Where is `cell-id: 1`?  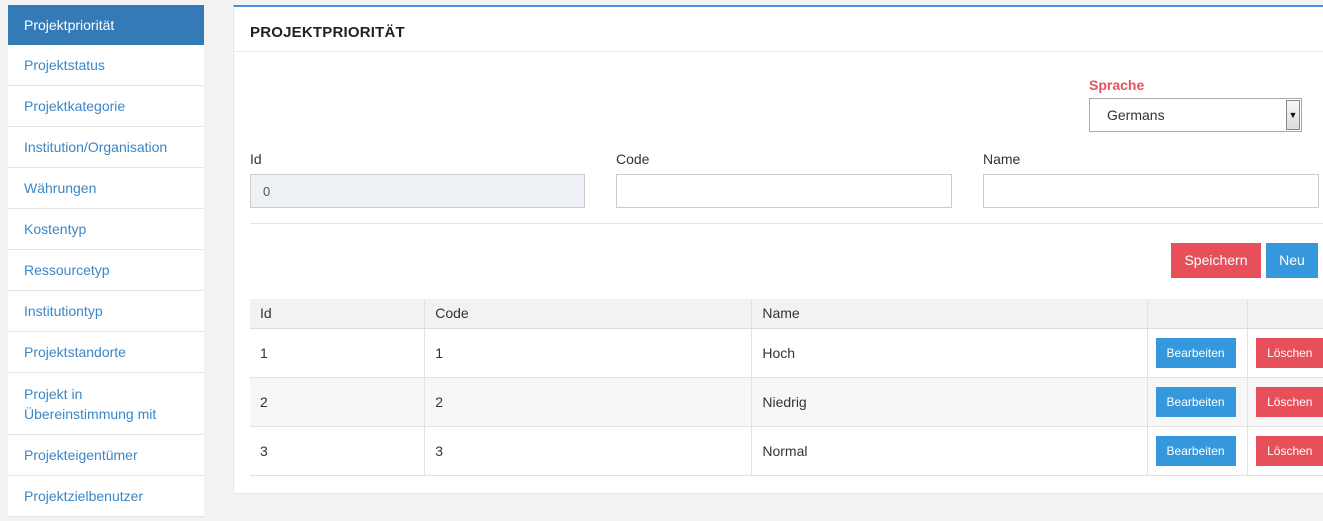 cell-id: 1 is located at coordinates (264, 352).